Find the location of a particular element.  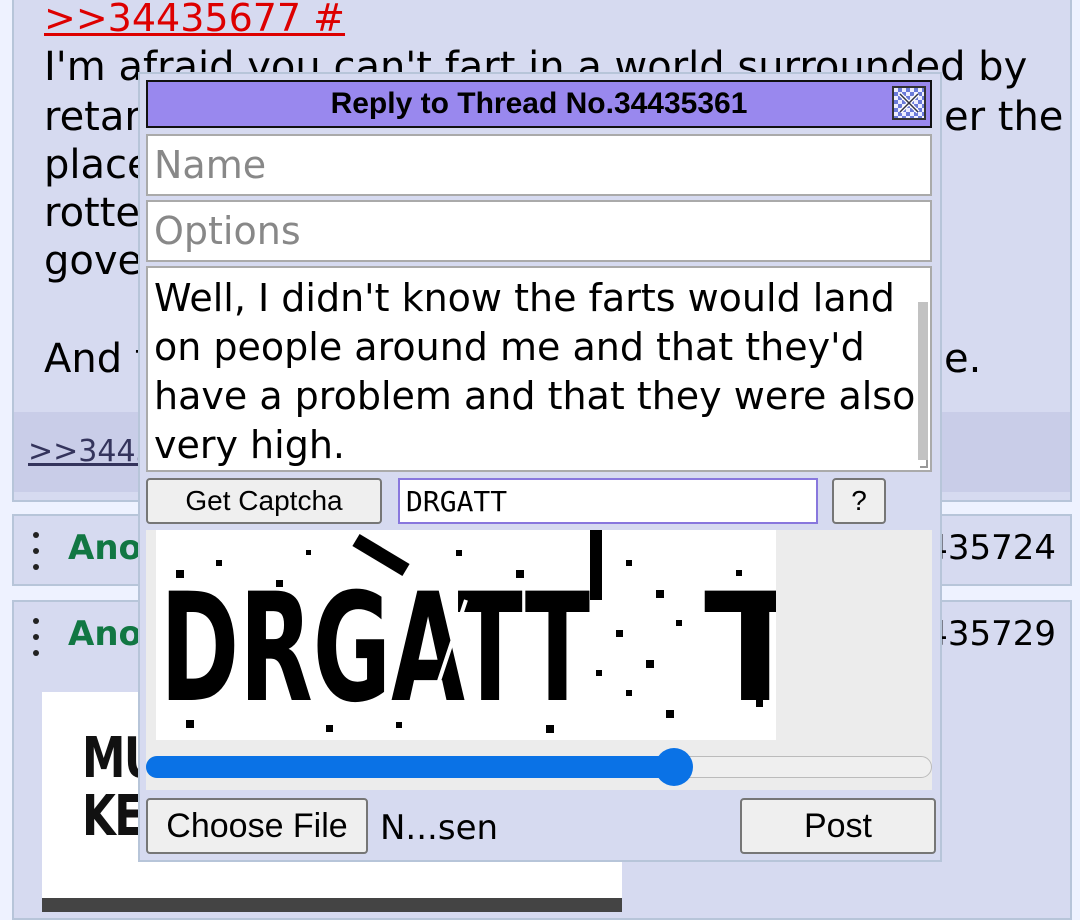

captcha-image-text: DRGATT is located at coordinates (375, 649).